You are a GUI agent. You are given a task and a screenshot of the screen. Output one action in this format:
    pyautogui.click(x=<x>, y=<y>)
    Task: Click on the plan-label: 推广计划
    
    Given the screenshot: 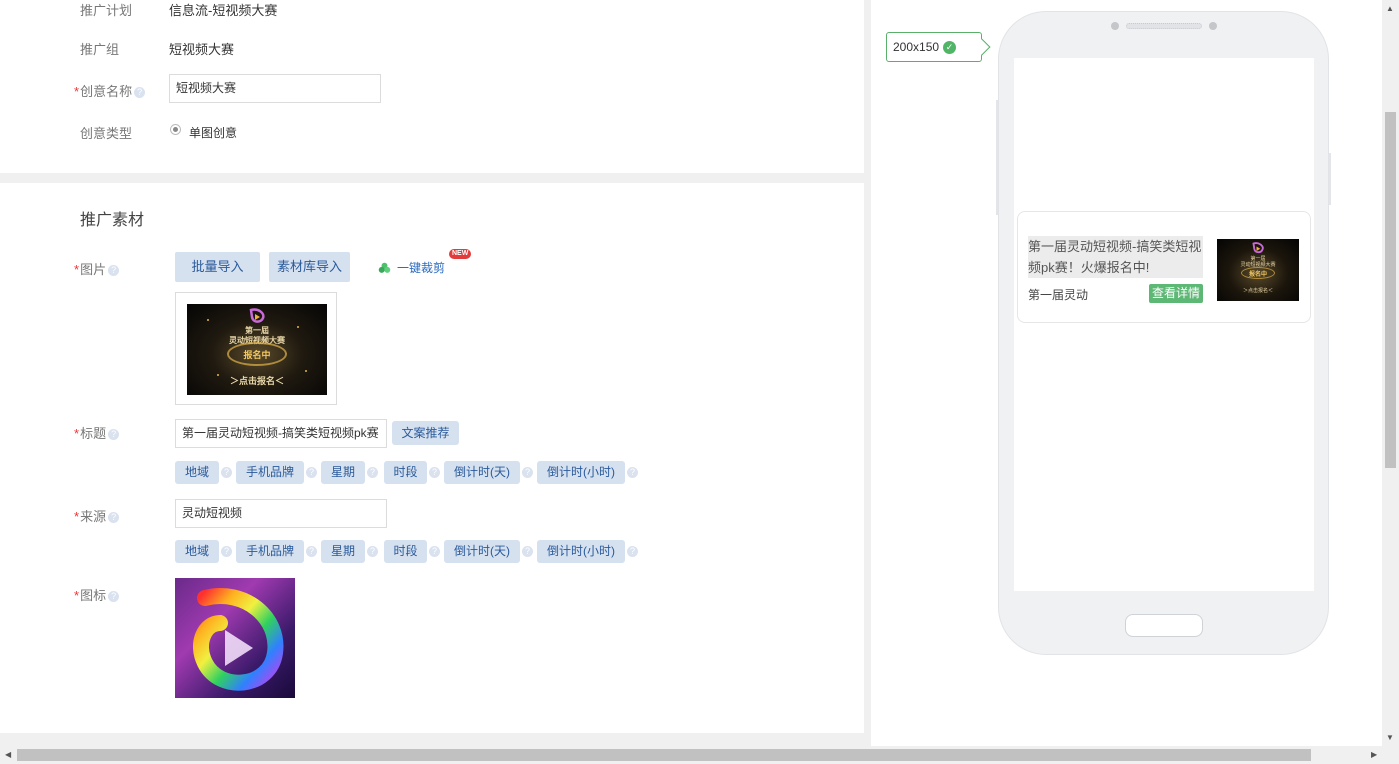 What is the action you would take?
    pyautogui.click(x=106, y=10)
    